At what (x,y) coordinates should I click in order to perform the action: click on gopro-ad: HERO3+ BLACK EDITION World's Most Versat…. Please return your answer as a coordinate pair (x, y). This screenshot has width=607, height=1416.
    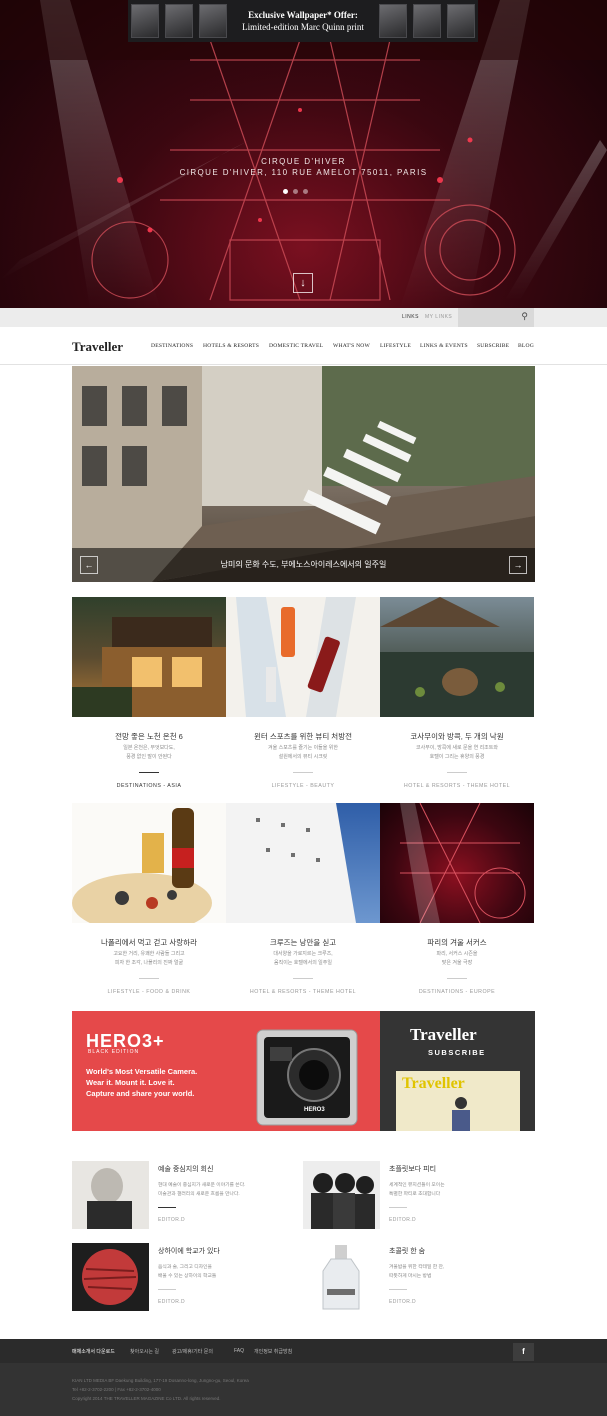
    Looking at the image, I should click on (226, 1071).